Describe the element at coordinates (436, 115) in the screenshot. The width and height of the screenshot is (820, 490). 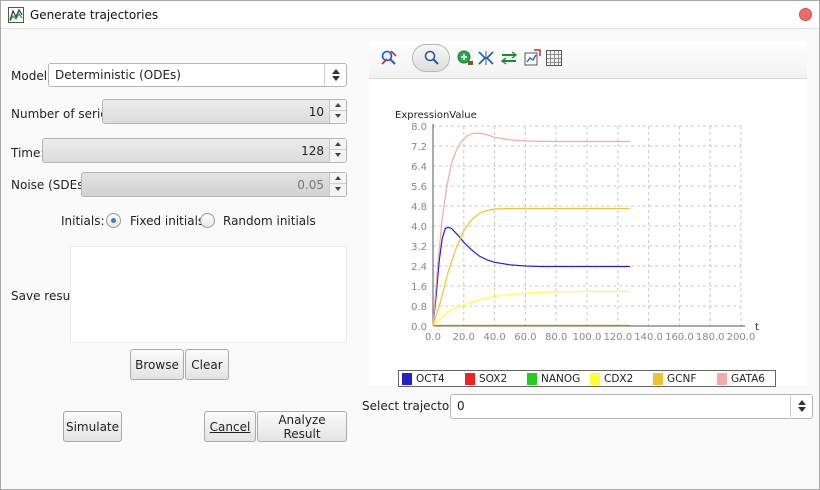
I see `y-axis-title: ExpressionValue` at that location.